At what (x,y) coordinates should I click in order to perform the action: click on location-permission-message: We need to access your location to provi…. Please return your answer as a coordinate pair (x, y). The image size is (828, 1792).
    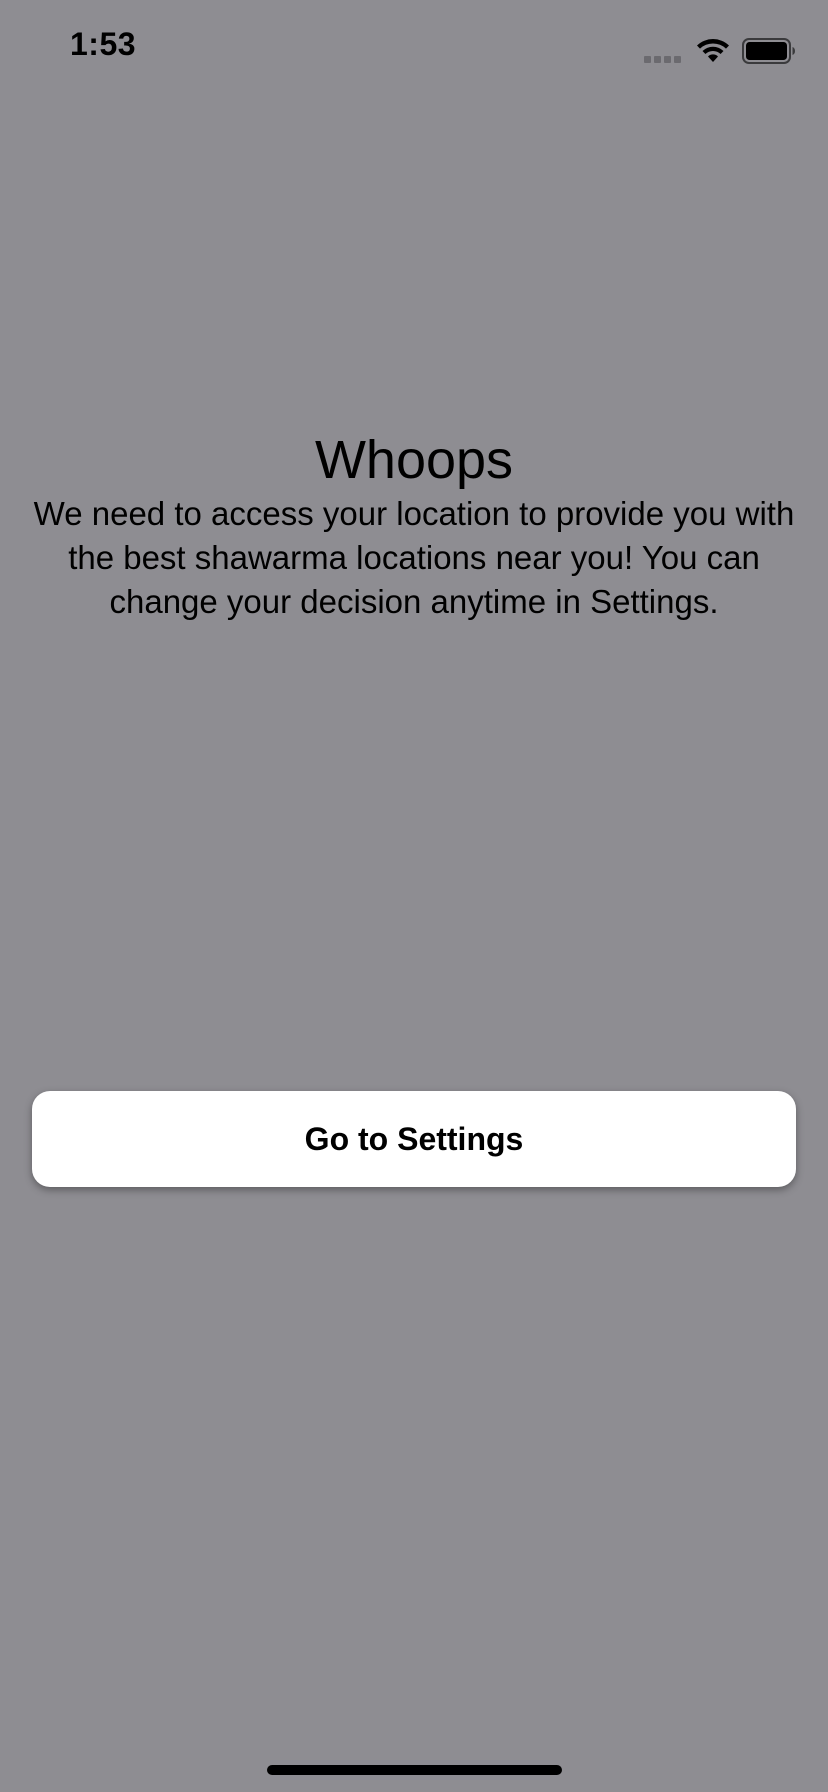
    Looking at the image, I should click on (414, 557).